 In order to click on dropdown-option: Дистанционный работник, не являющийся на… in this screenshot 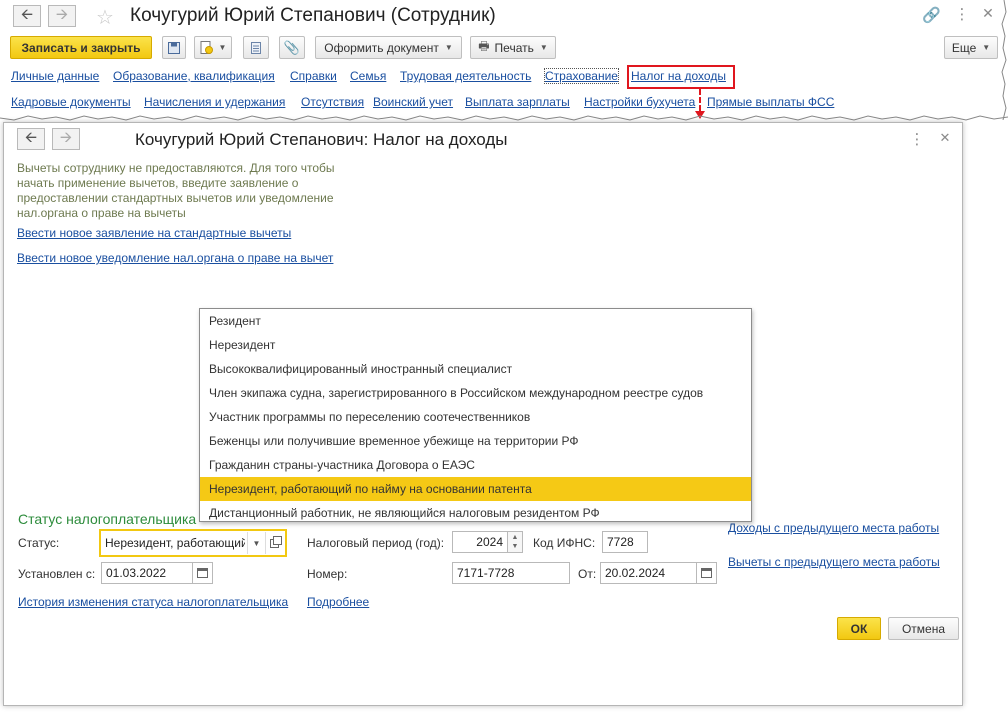, I will do `click(475, 513)`.